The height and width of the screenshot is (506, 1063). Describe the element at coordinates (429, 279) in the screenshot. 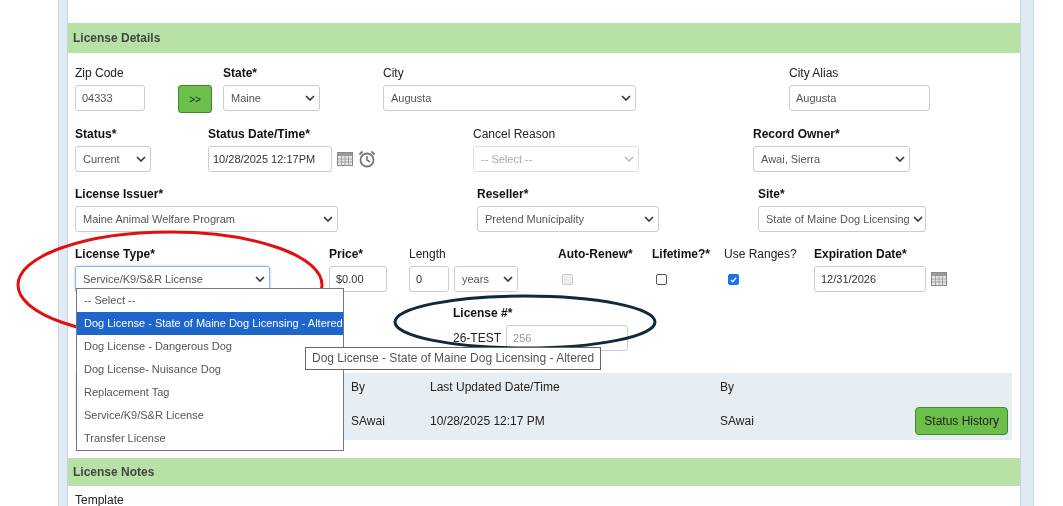

I see `length-field: 0` at that location.